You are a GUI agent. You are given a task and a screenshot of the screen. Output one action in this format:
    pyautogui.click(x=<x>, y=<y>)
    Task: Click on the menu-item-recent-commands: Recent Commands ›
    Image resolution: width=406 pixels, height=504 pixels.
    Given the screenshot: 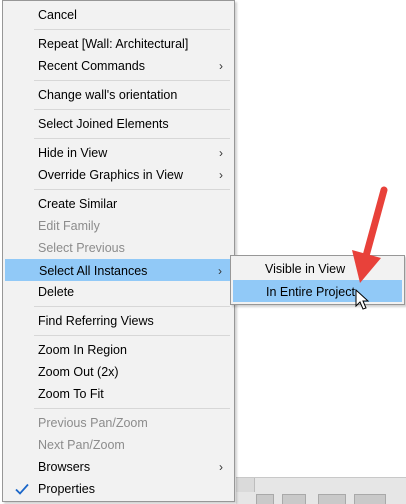 What is the action you would take?
    pyautogui.click(x=118, y=66)
    